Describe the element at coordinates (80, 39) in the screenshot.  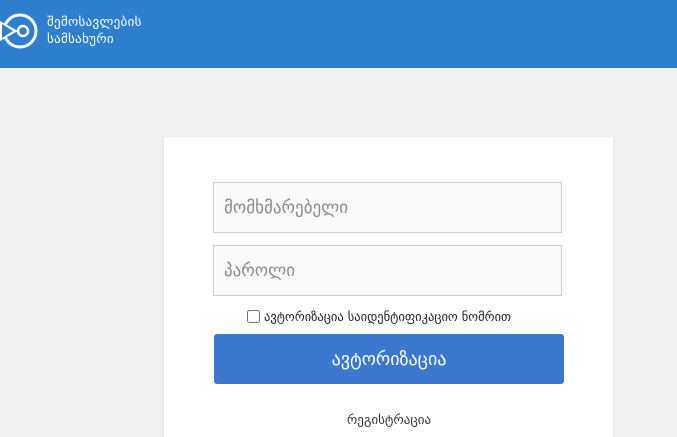
I see `logo-line-2: სამსახური` at that location.